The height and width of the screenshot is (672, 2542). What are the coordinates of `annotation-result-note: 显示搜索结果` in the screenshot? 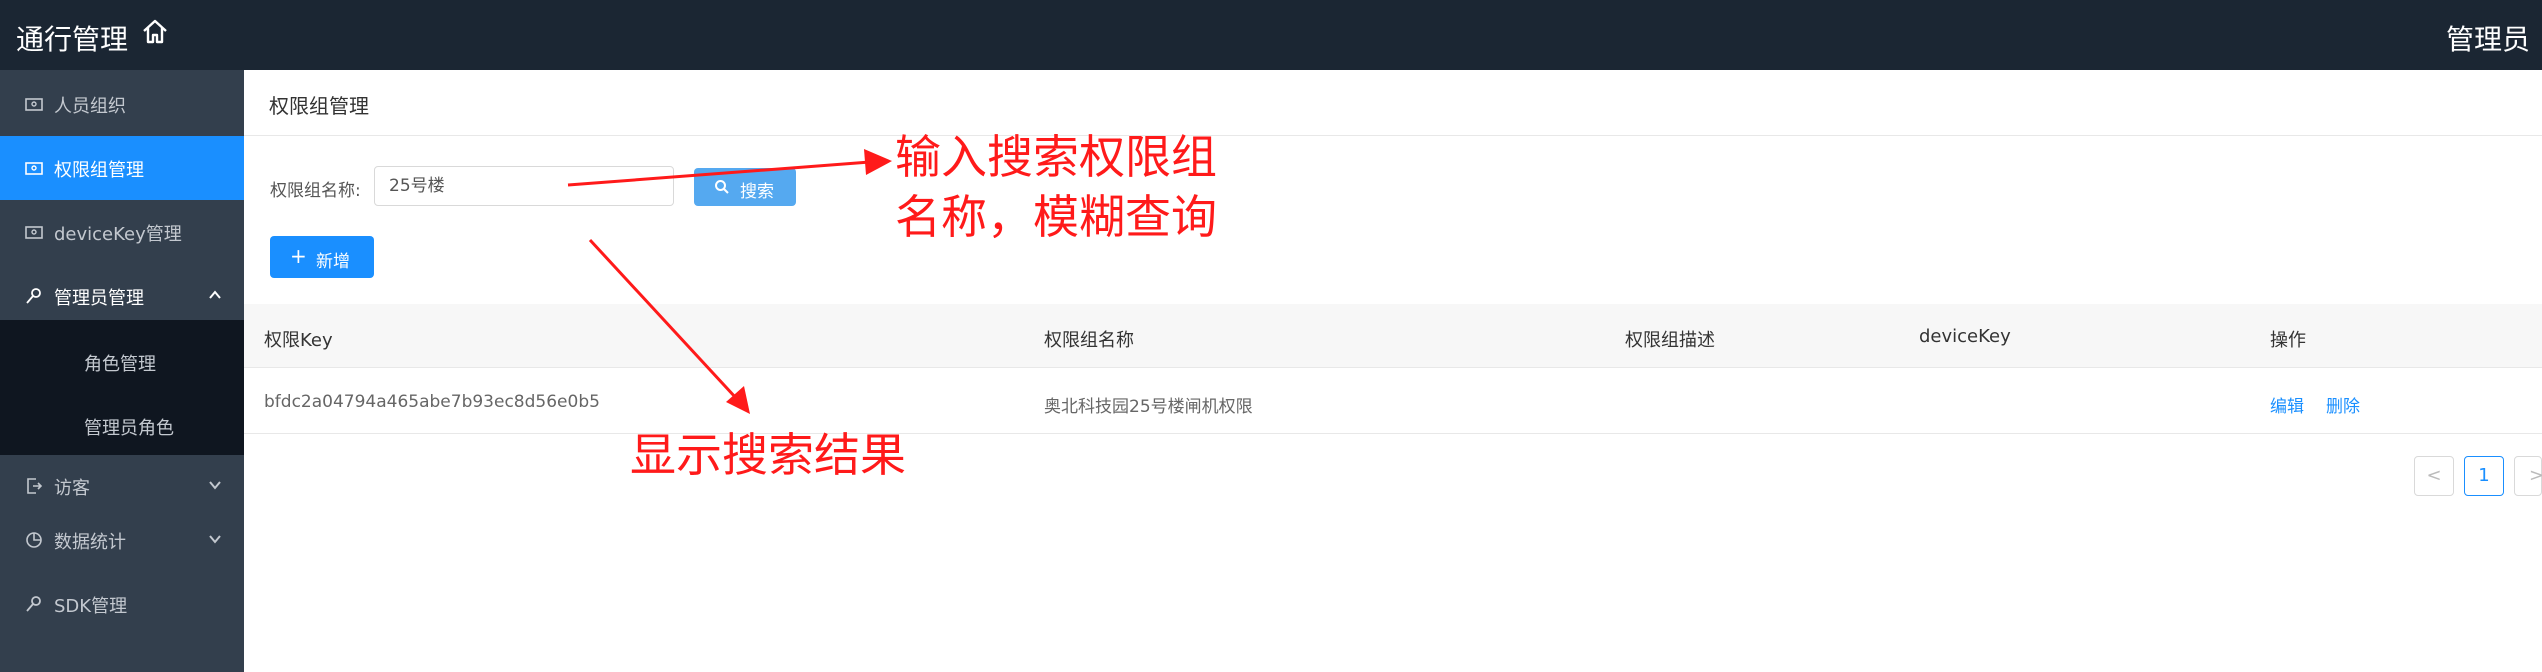 It's located at (768, 455).